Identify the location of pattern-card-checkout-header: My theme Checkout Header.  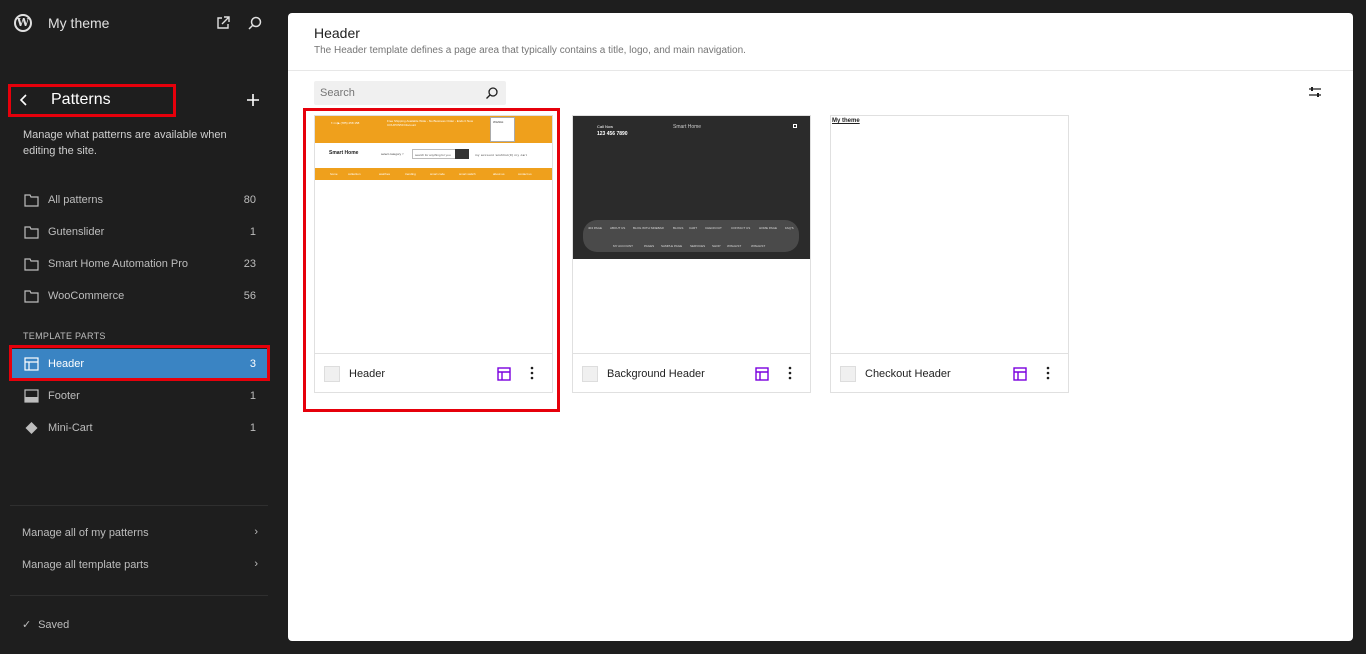
(949, 254).